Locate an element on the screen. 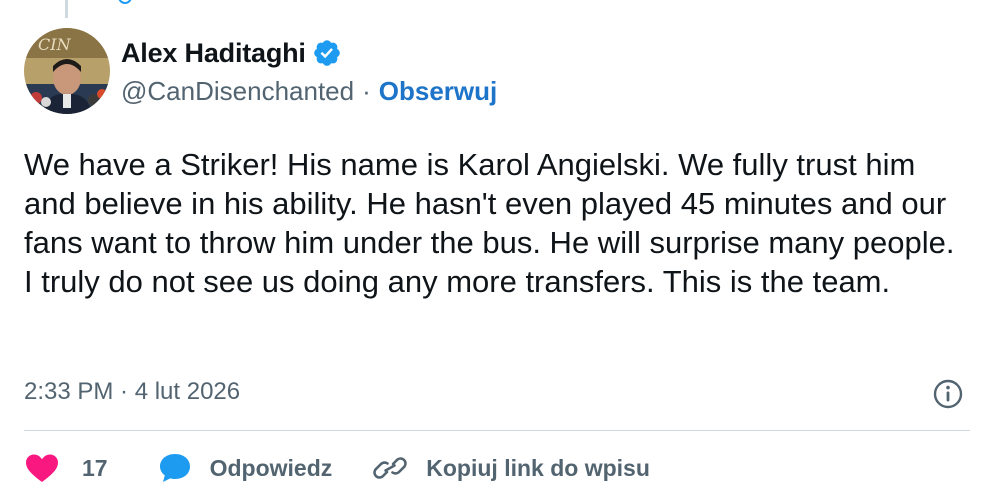 Image resolution: width=992 pixels, height=499 pixels. link-icon is located at coordinates (390, 468).